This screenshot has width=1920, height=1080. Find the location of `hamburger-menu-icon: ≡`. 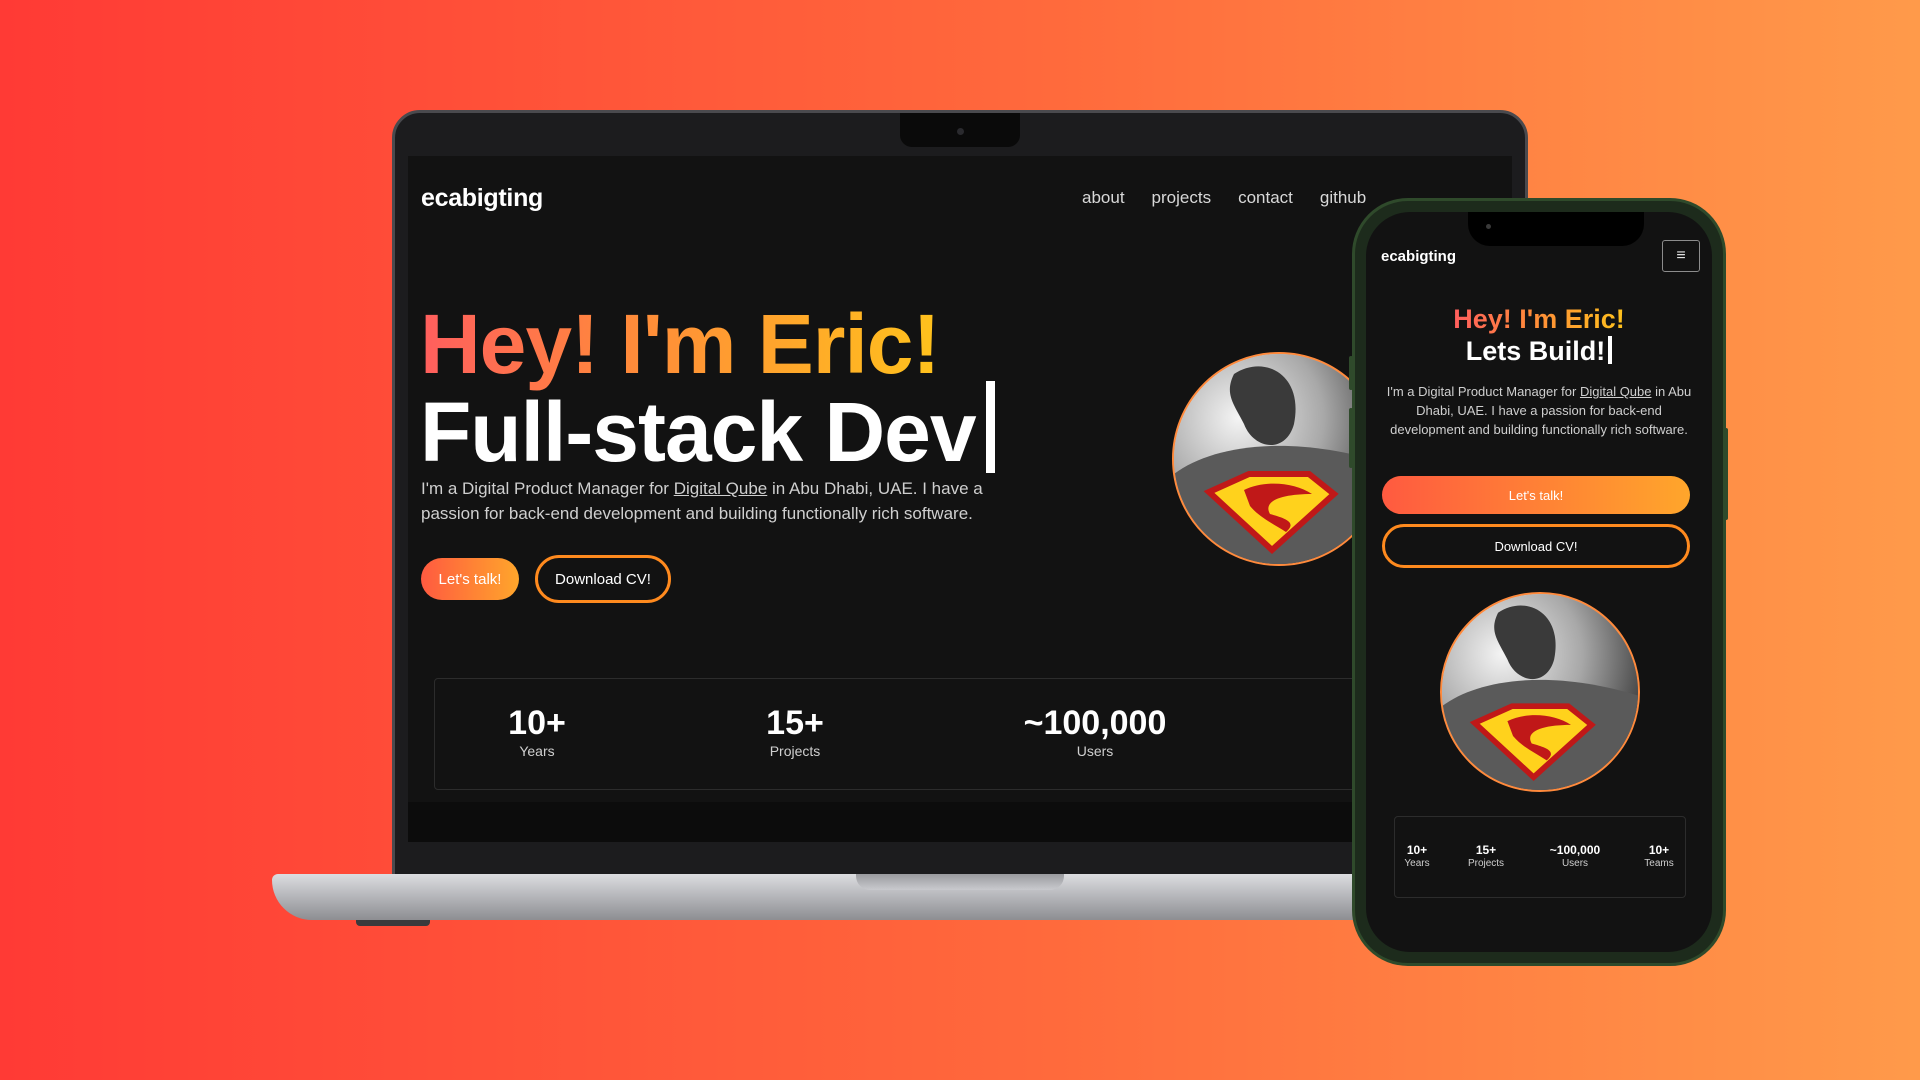

hamburger-menu-icon: ≡ is located at coordinates (1681, 256).